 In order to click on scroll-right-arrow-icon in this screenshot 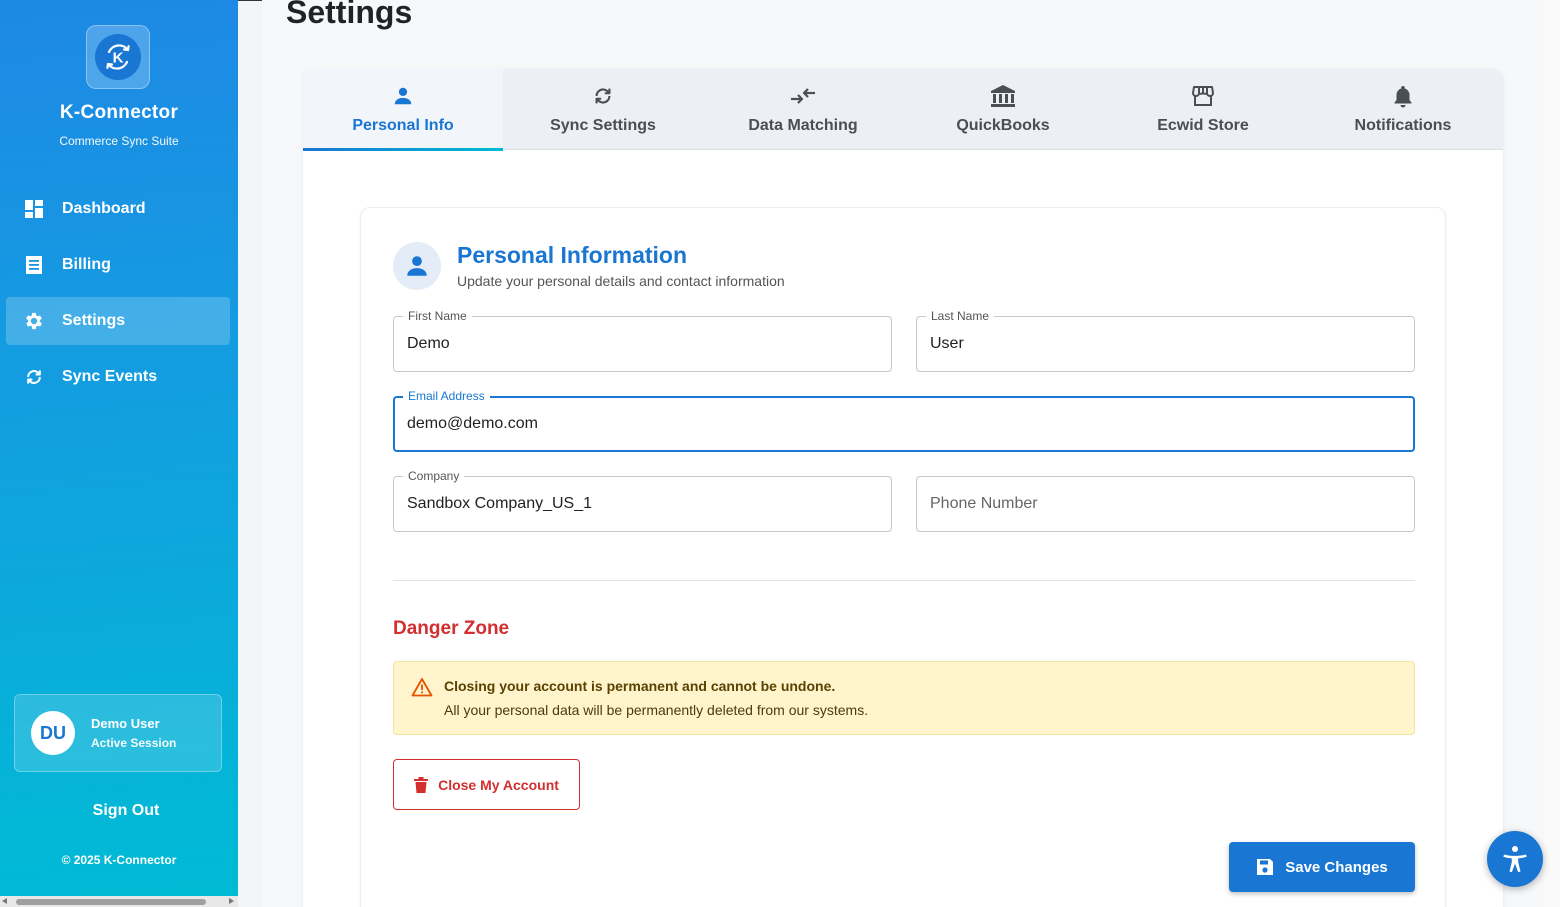, I will do `click(231, 901)`.